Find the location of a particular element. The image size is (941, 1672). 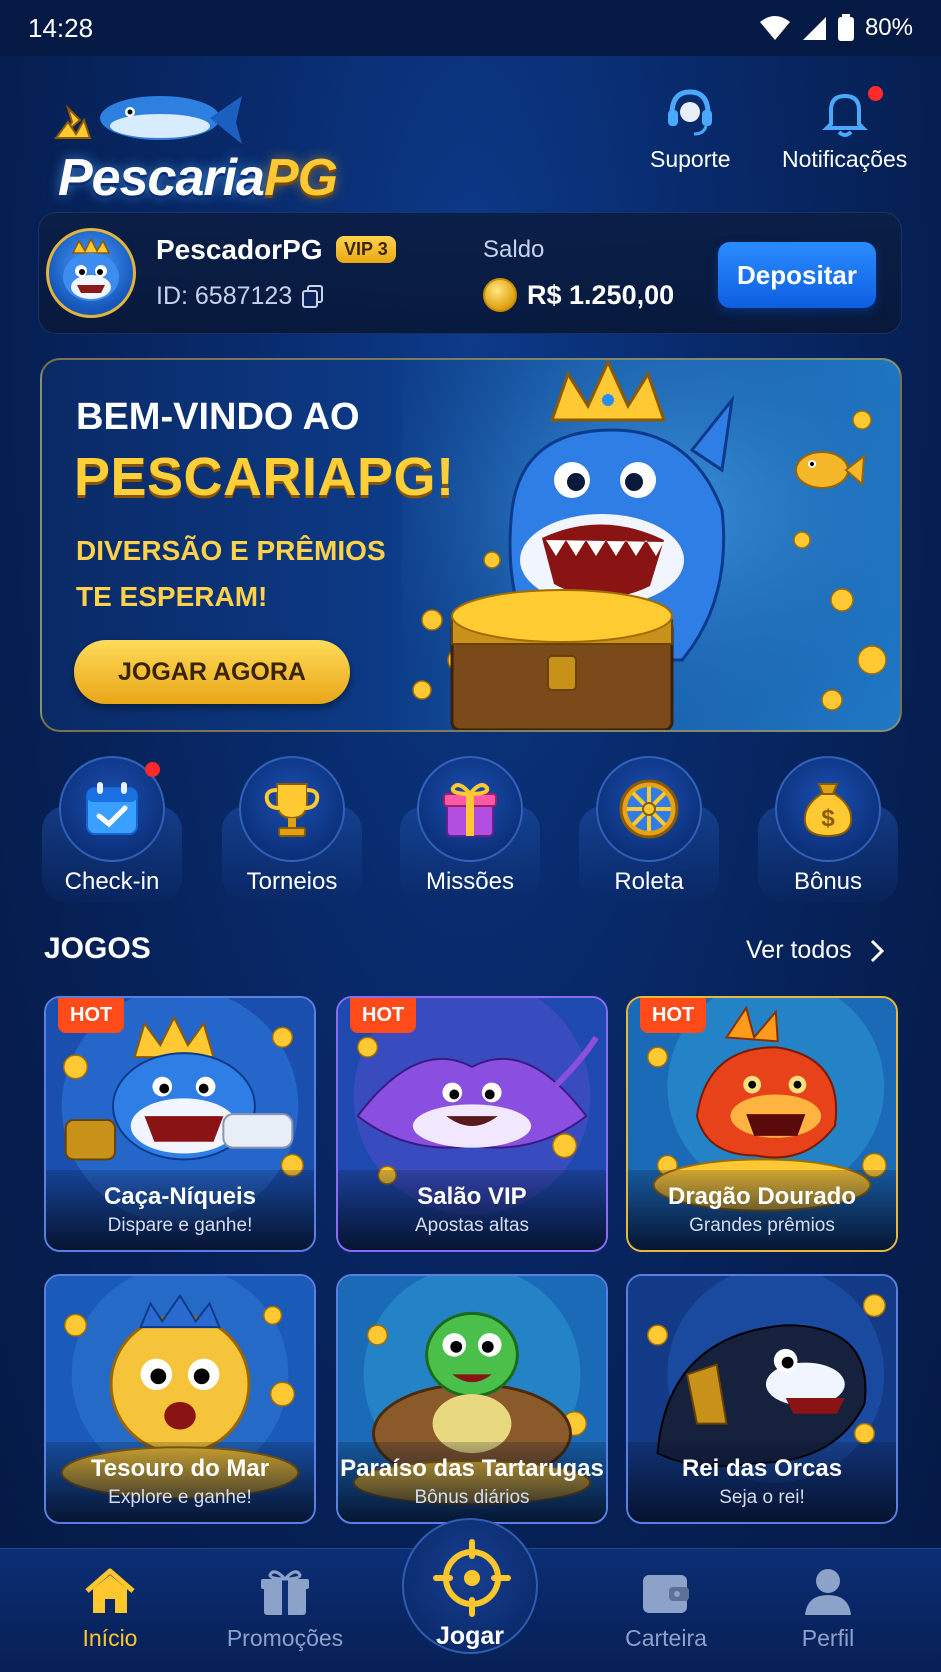

notification-dot is located at coordinates (875, 93).